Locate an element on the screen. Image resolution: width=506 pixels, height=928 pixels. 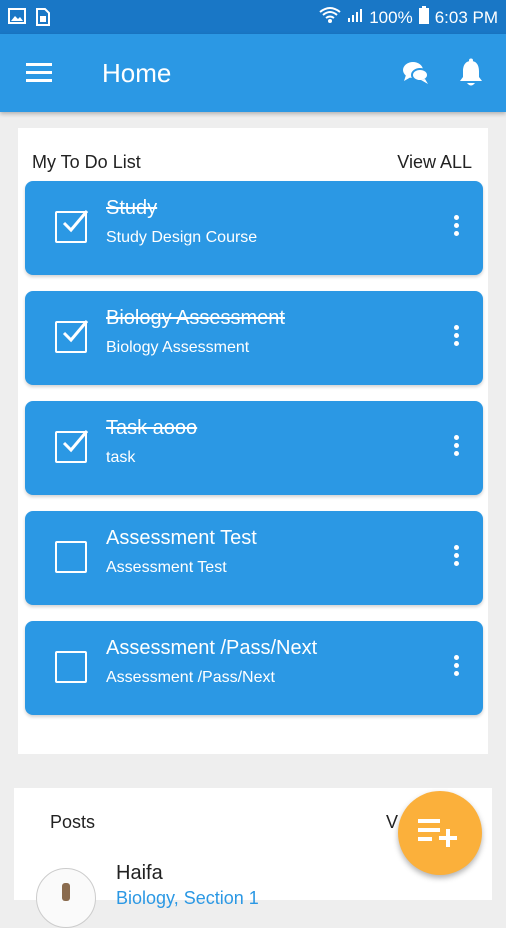
post-author: Haifa is located at coordinates (139, 873).